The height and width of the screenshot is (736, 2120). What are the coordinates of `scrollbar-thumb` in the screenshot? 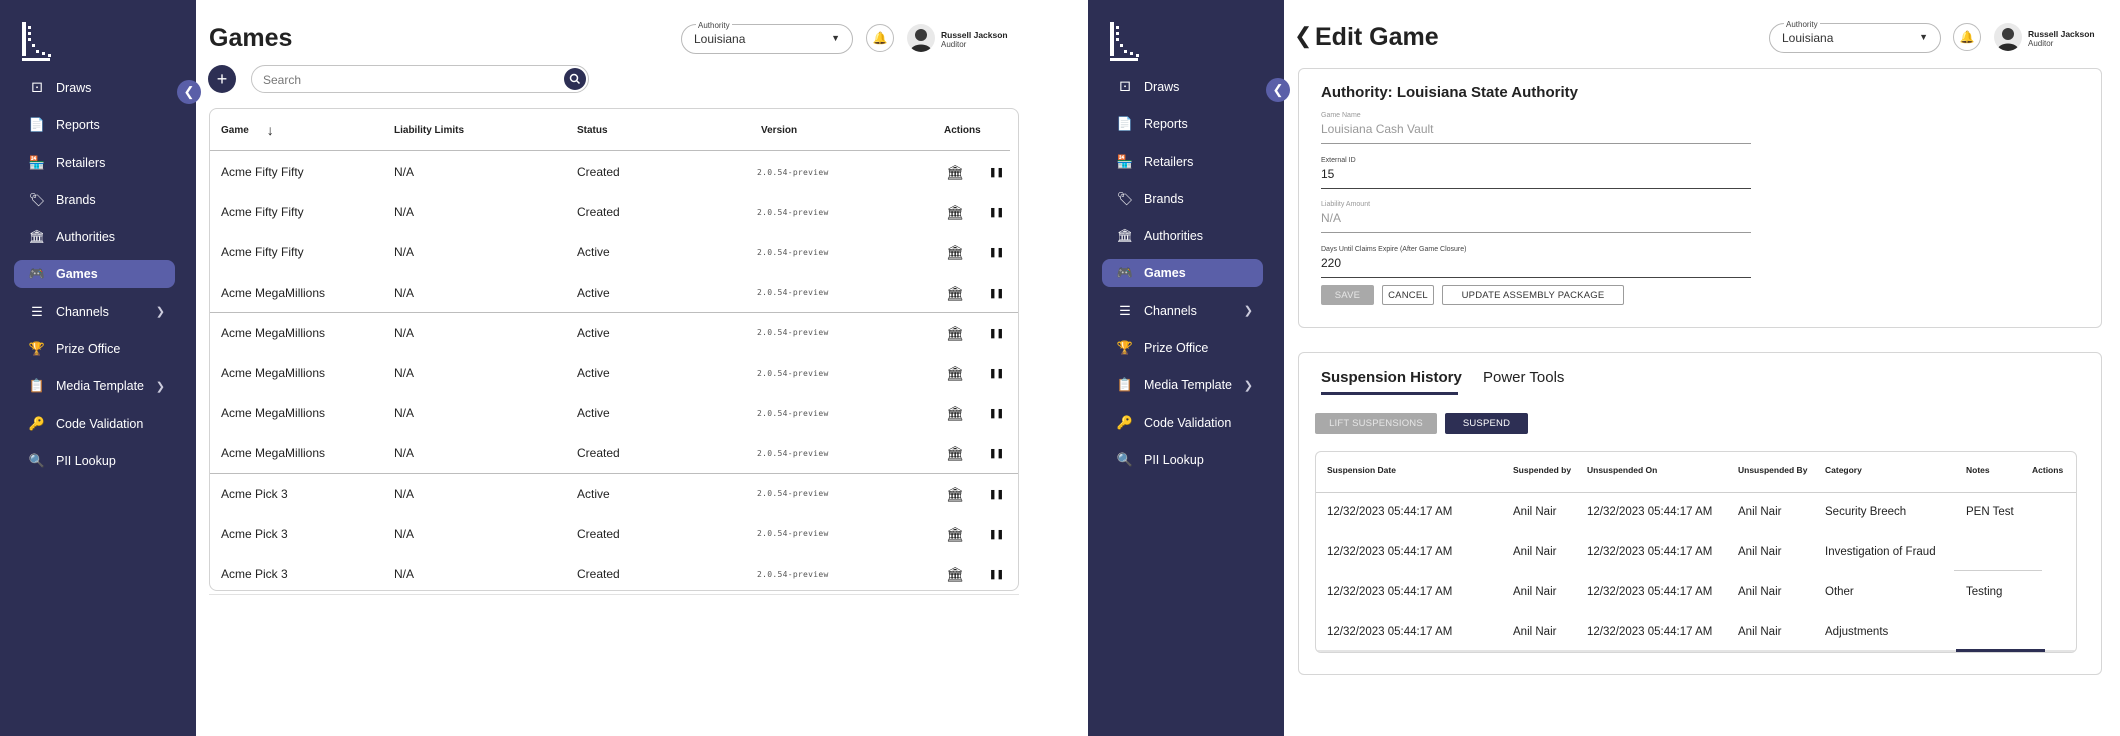 It's located at (2000, 650).